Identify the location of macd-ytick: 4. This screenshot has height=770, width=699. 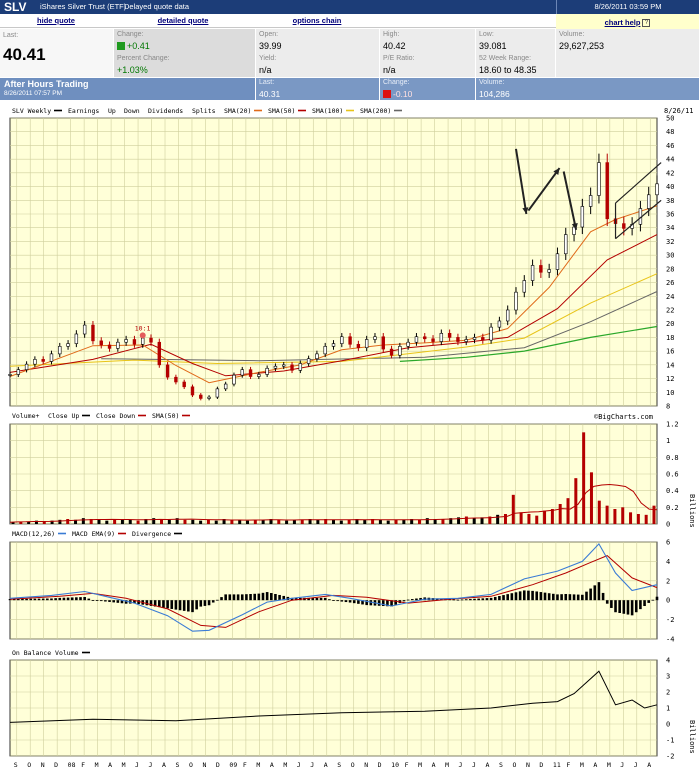
(668, 562).